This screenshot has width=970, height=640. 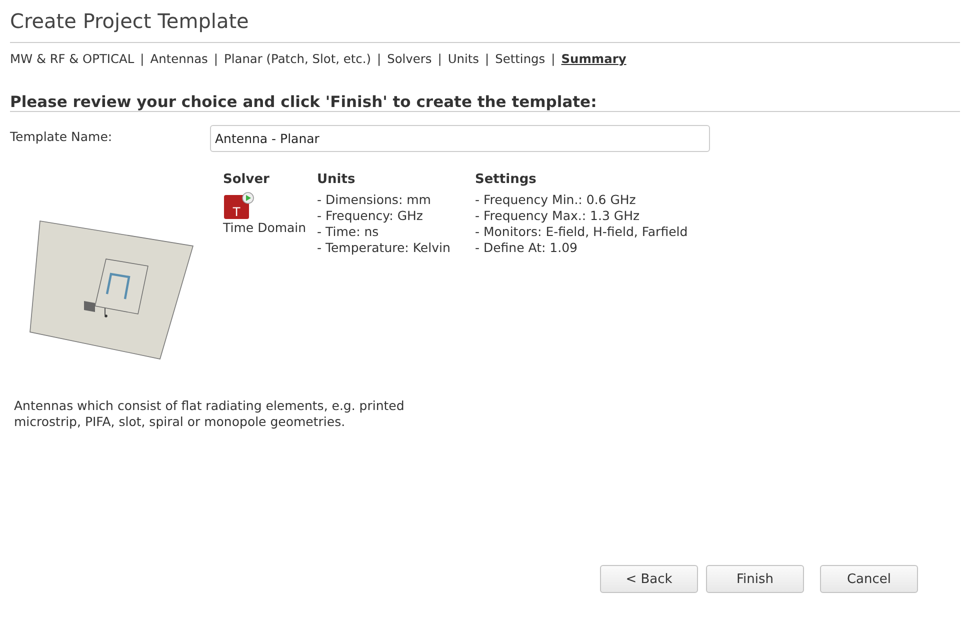 I want to click on field-label: Template Name:, so click(x=62, y=136).